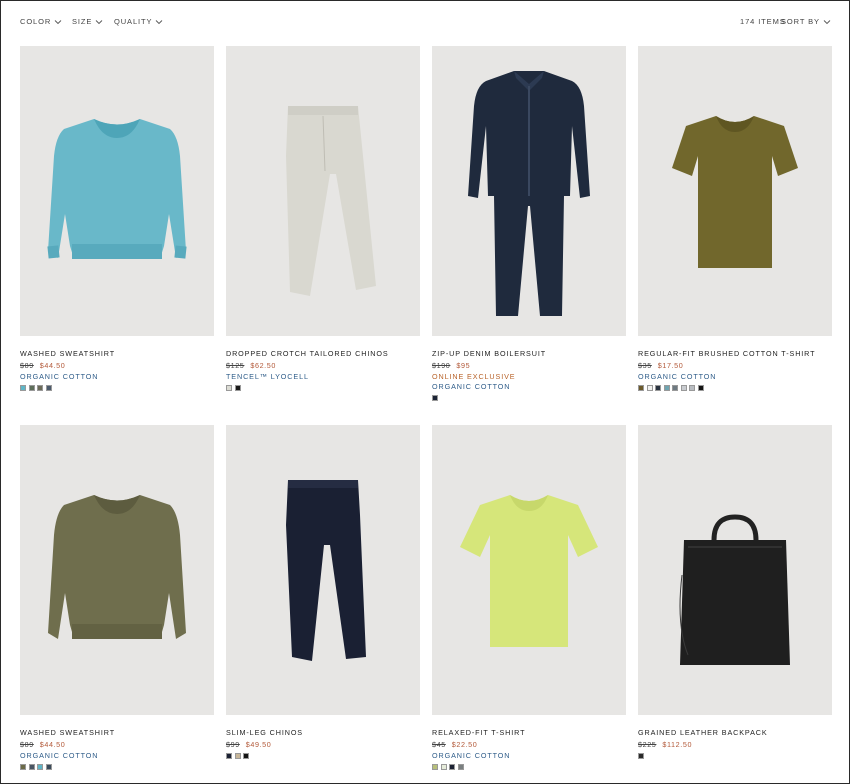  What do you see at coordinates (645, 365) in the screenshot?
I see `original-price: $35` at bounding box center [645, 365].